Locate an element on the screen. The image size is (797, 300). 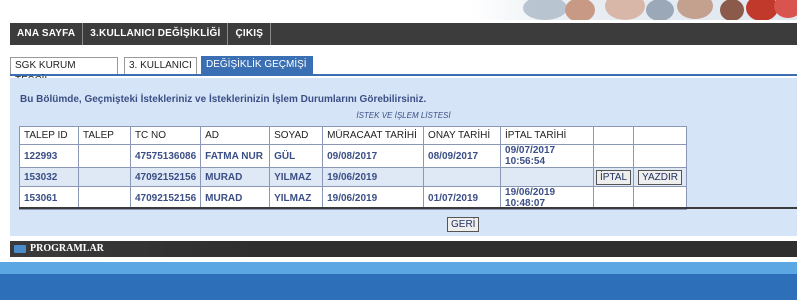
banner-photo-collage is located at coordinates (633, 10).